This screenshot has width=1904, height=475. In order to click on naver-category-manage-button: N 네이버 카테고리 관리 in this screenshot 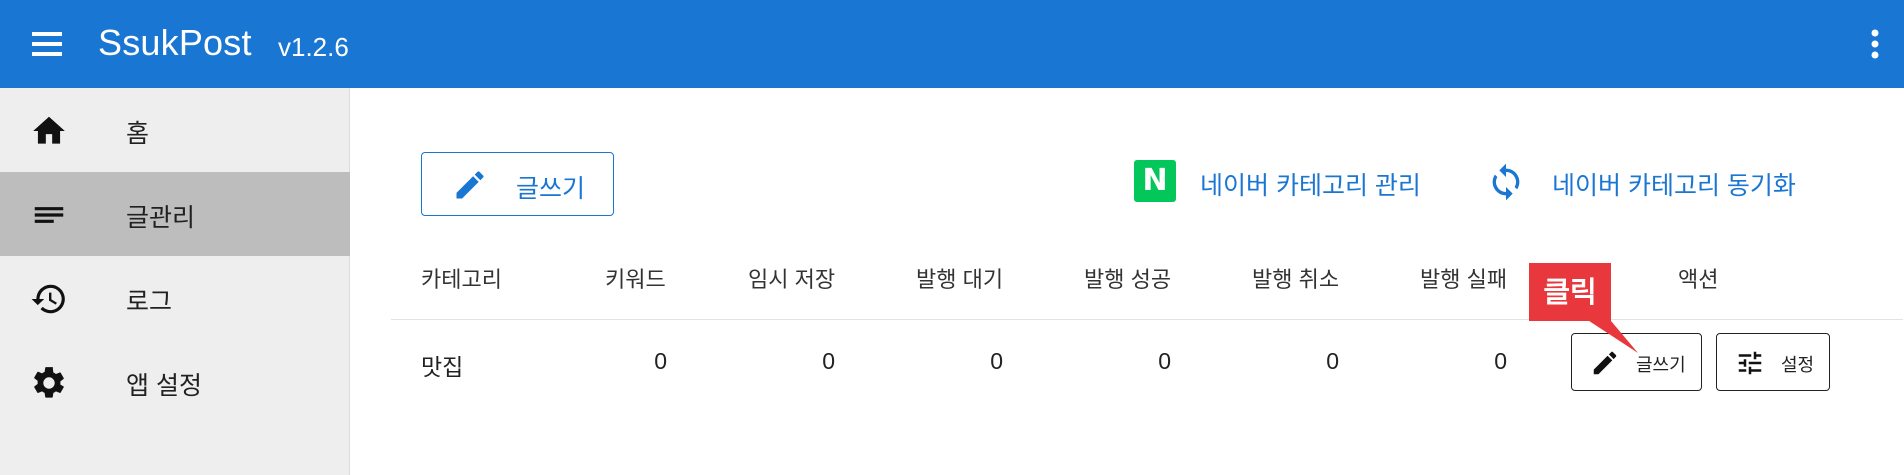, I will do `click(1299, 181)`.